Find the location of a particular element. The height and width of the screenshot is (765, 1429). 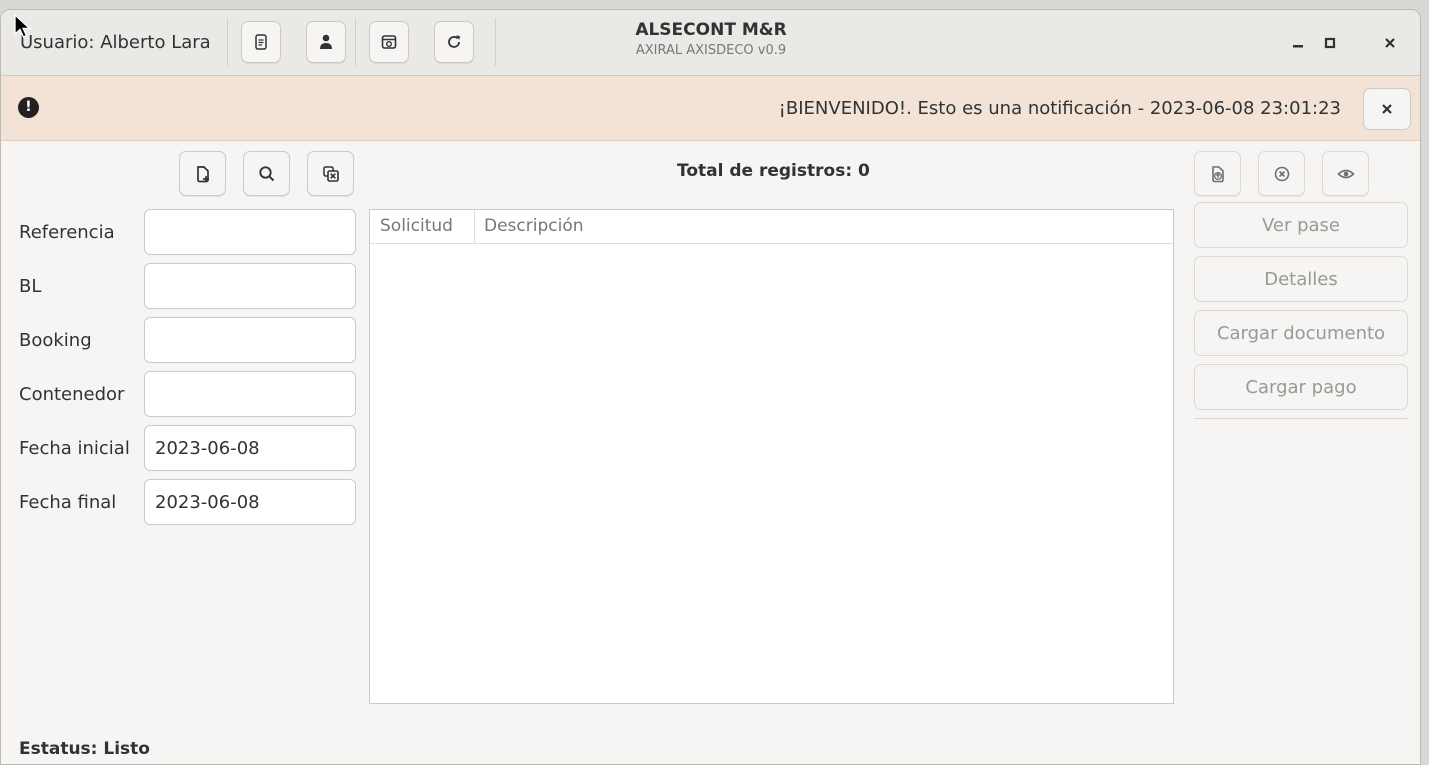

new-document-button is located at coordinates (202, 173).